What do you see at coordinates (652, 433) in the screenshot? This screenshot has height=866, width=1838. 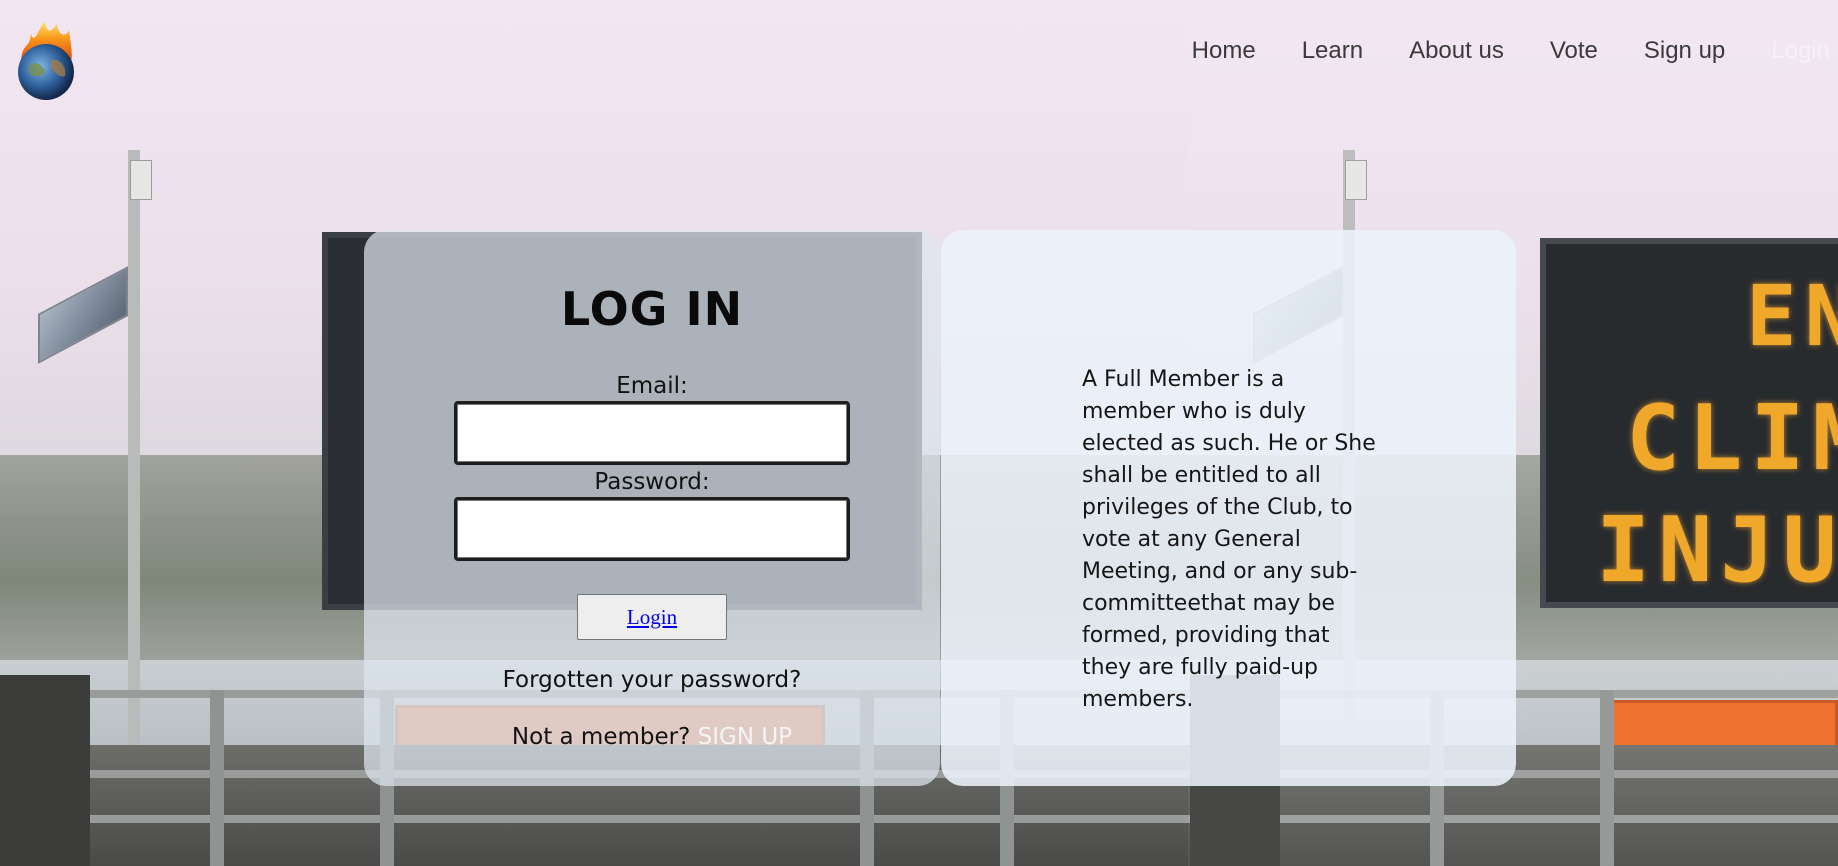 I see `email-field` at bounding box center [652, 433].